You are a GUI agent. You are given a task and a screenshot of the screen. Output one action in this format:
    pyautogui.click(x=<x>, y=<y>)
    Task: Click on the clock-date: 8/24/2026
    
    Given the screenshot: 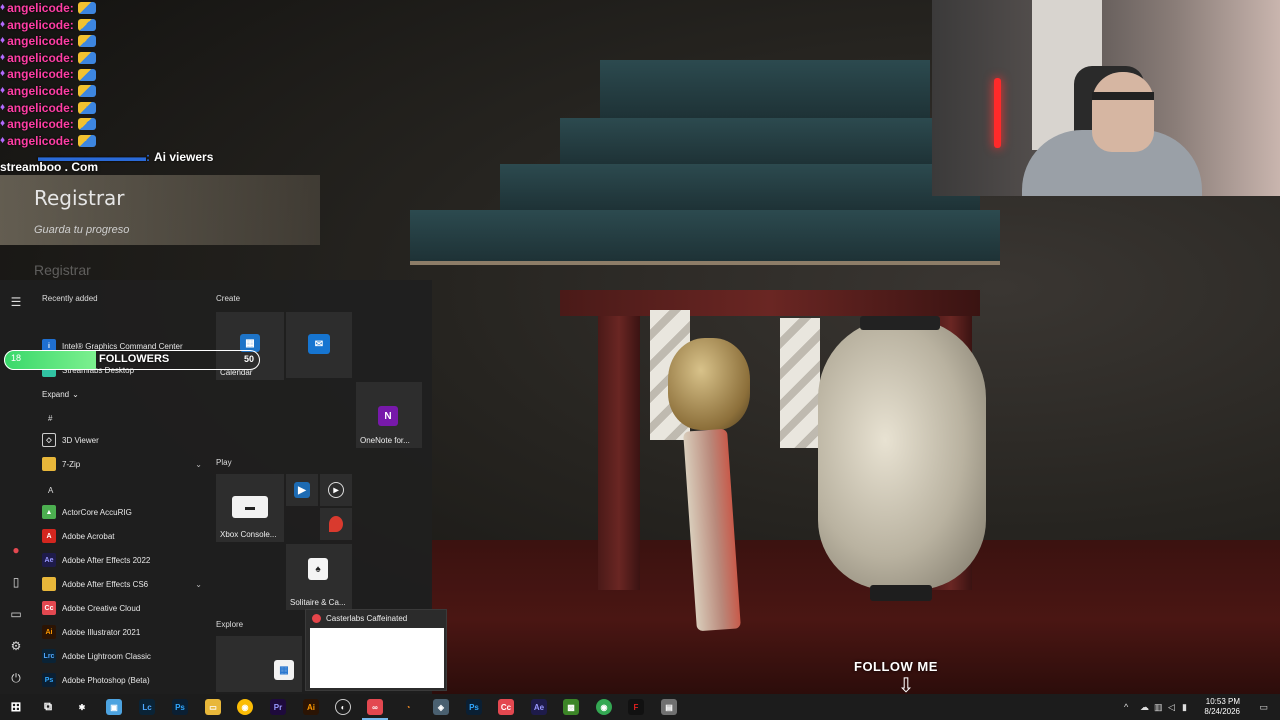 What is the action you would take?
    pyautogui.click(x=1222, y=711)
    